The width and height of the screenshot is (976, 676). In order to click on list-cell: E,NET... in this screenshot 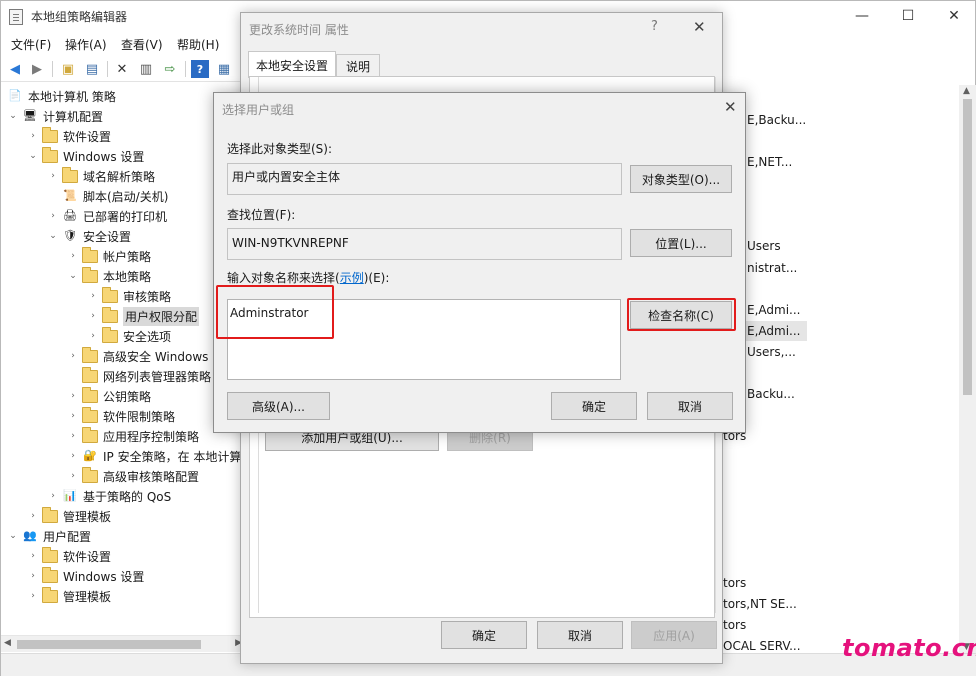, I will do `click(769, 162)`.